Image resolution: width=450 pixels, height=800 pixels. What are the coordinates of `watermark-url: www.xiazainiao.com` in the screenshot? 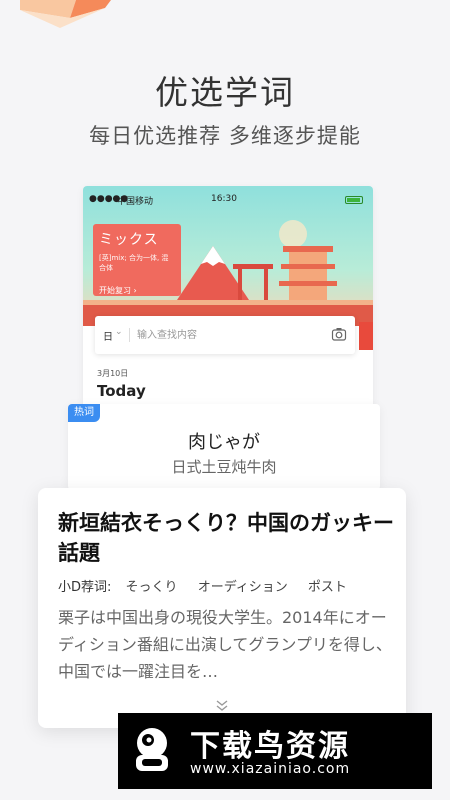 It's located at (270, 769).